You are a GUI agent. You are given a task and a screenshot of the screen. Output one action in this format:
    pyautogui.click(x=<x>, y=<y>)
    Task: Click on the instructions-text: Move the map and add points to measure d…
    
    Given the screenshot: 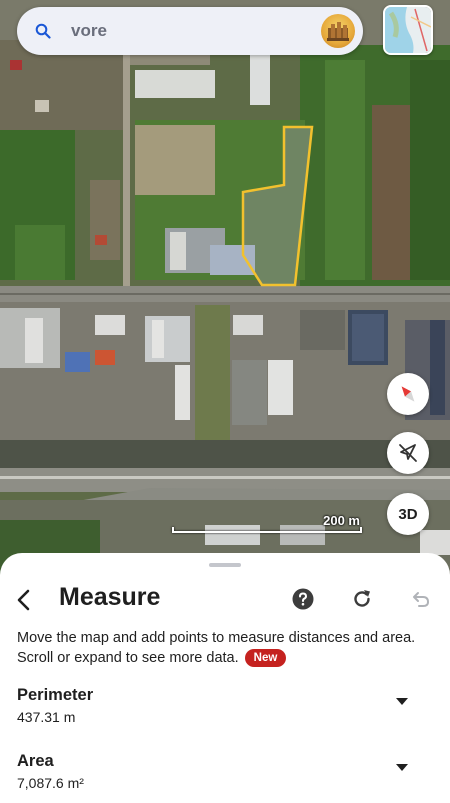 What is the action you would take?
    pyautogui.click(x=216, y=648)
    